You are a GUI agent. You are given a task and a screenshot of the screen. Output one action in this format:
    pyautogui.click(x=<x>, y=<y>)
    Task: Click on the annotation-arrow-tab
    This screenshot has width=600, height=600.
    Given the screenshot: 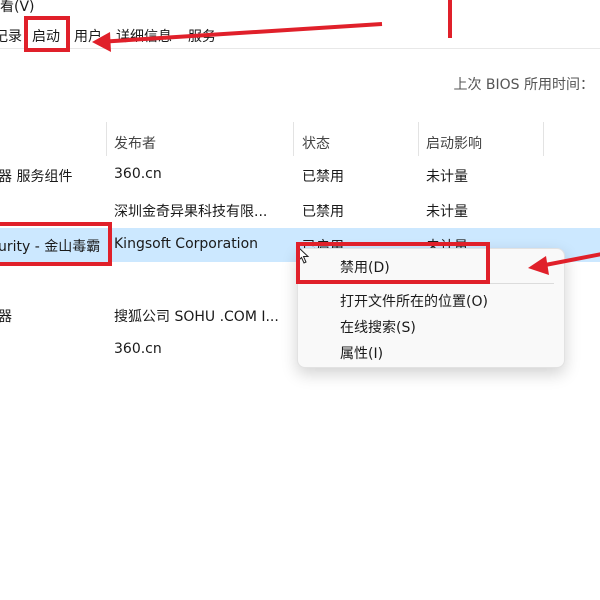 What is the action you would take?
    pyautogui.click(x=240, y=33)
    